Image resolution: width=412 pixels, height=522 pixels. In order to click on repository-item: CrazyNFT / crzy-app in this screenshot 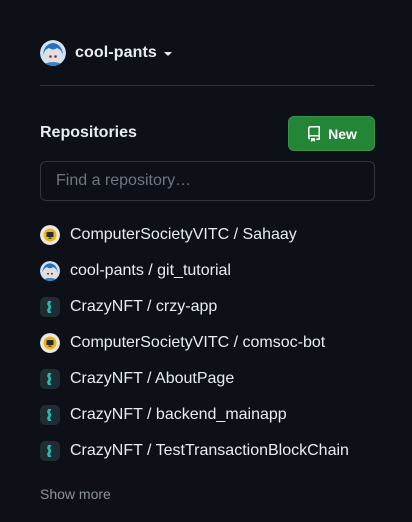, I will do `click(210, 307)`.